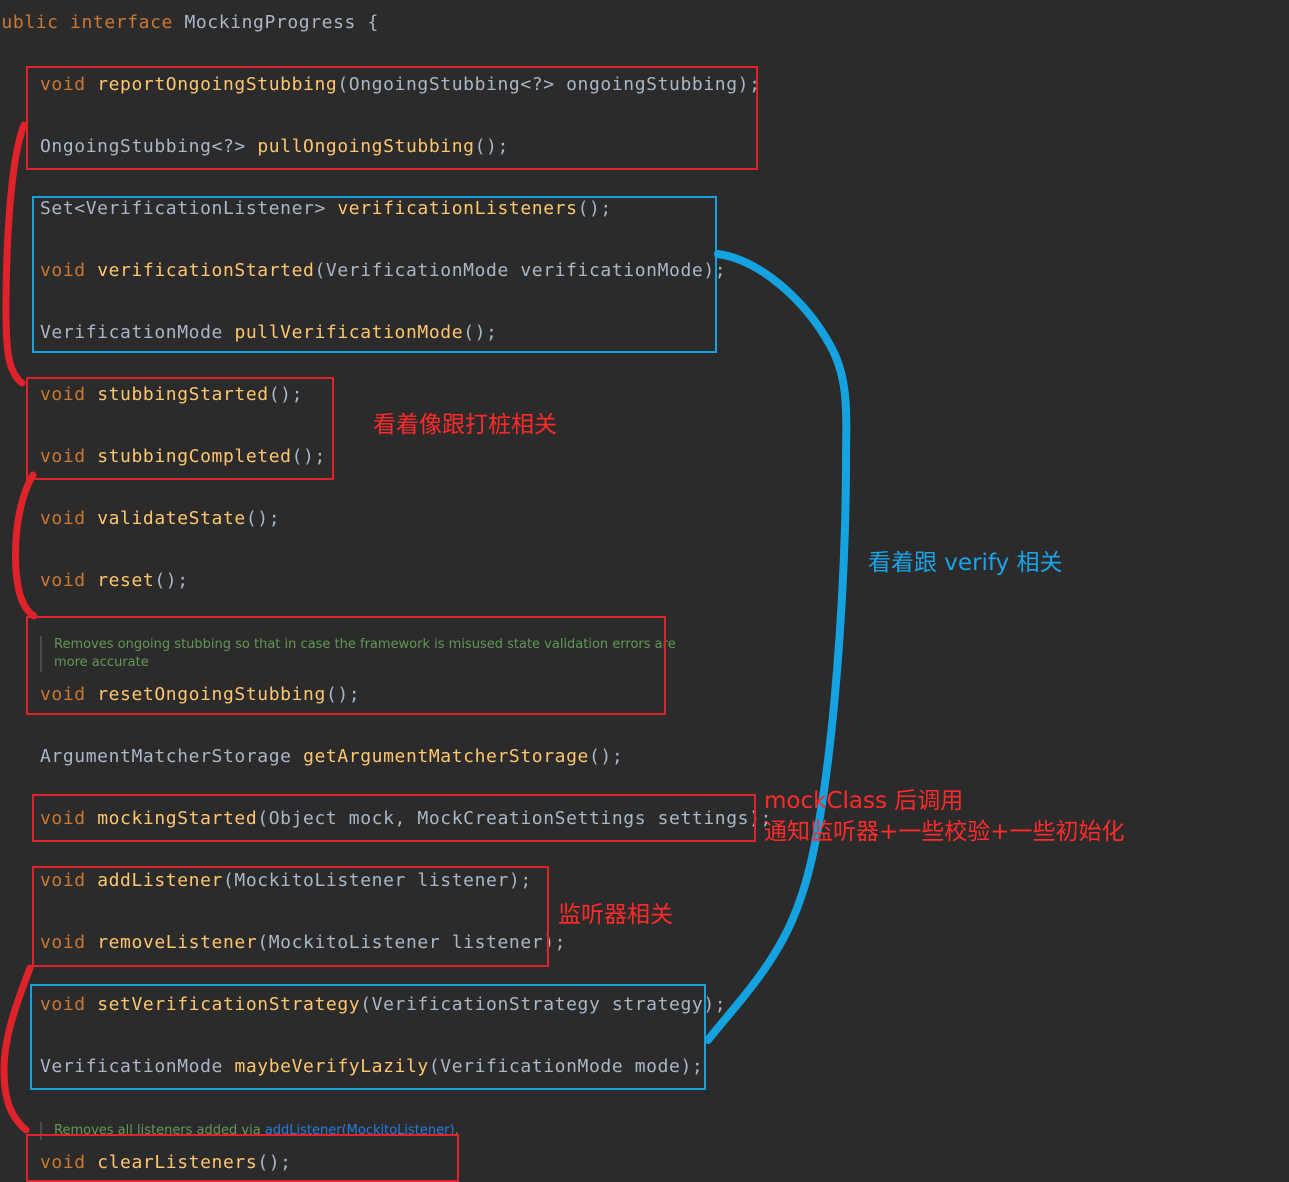 The width and height of the screenshot is (1289, 1182). What do you see at coordinates (368, 1037) in the screenshot?
I see `highlight-box-verification-strategy` at bounding box center [368, 1037].